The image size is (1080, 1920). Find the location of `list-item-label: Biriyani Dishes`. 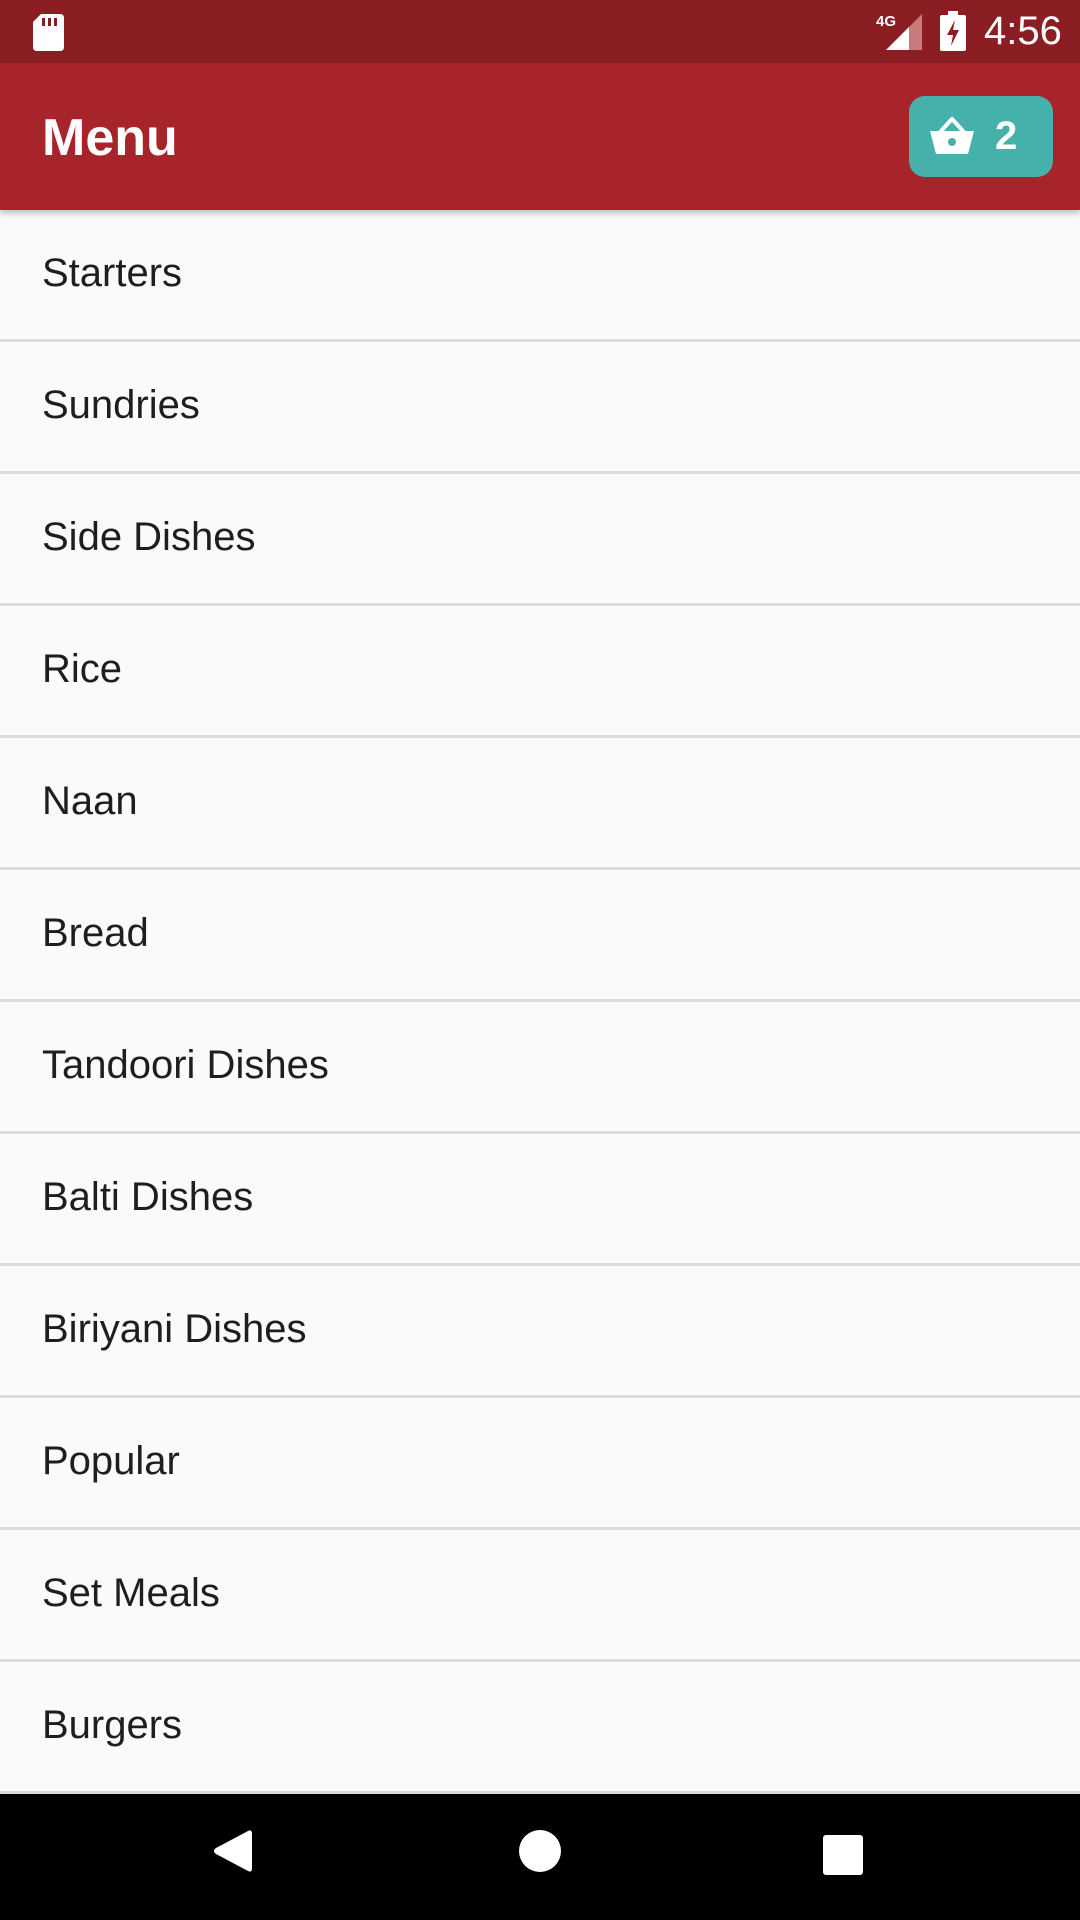

list-item-label: Biriyani Dishes is located at coordinates (174, 1329).